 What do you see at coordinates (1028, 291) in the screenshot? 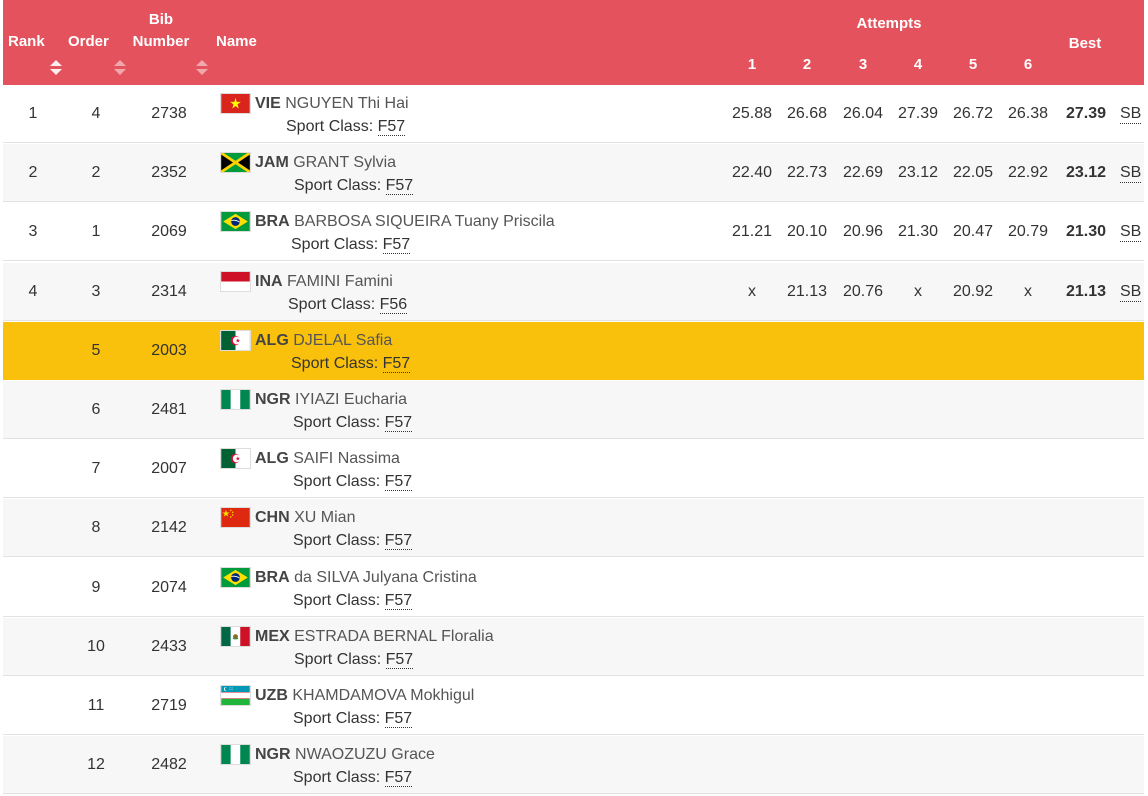
I see `attempt-6-cell: x` at bounding box center [1028, 291].